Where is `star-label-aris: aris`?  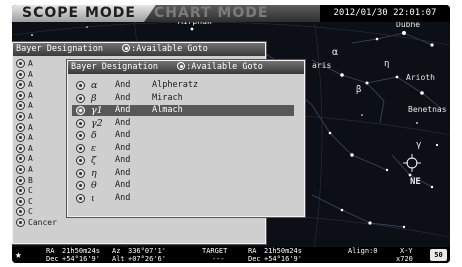
star-label-aris: aris is located at coordinates (322, 65).